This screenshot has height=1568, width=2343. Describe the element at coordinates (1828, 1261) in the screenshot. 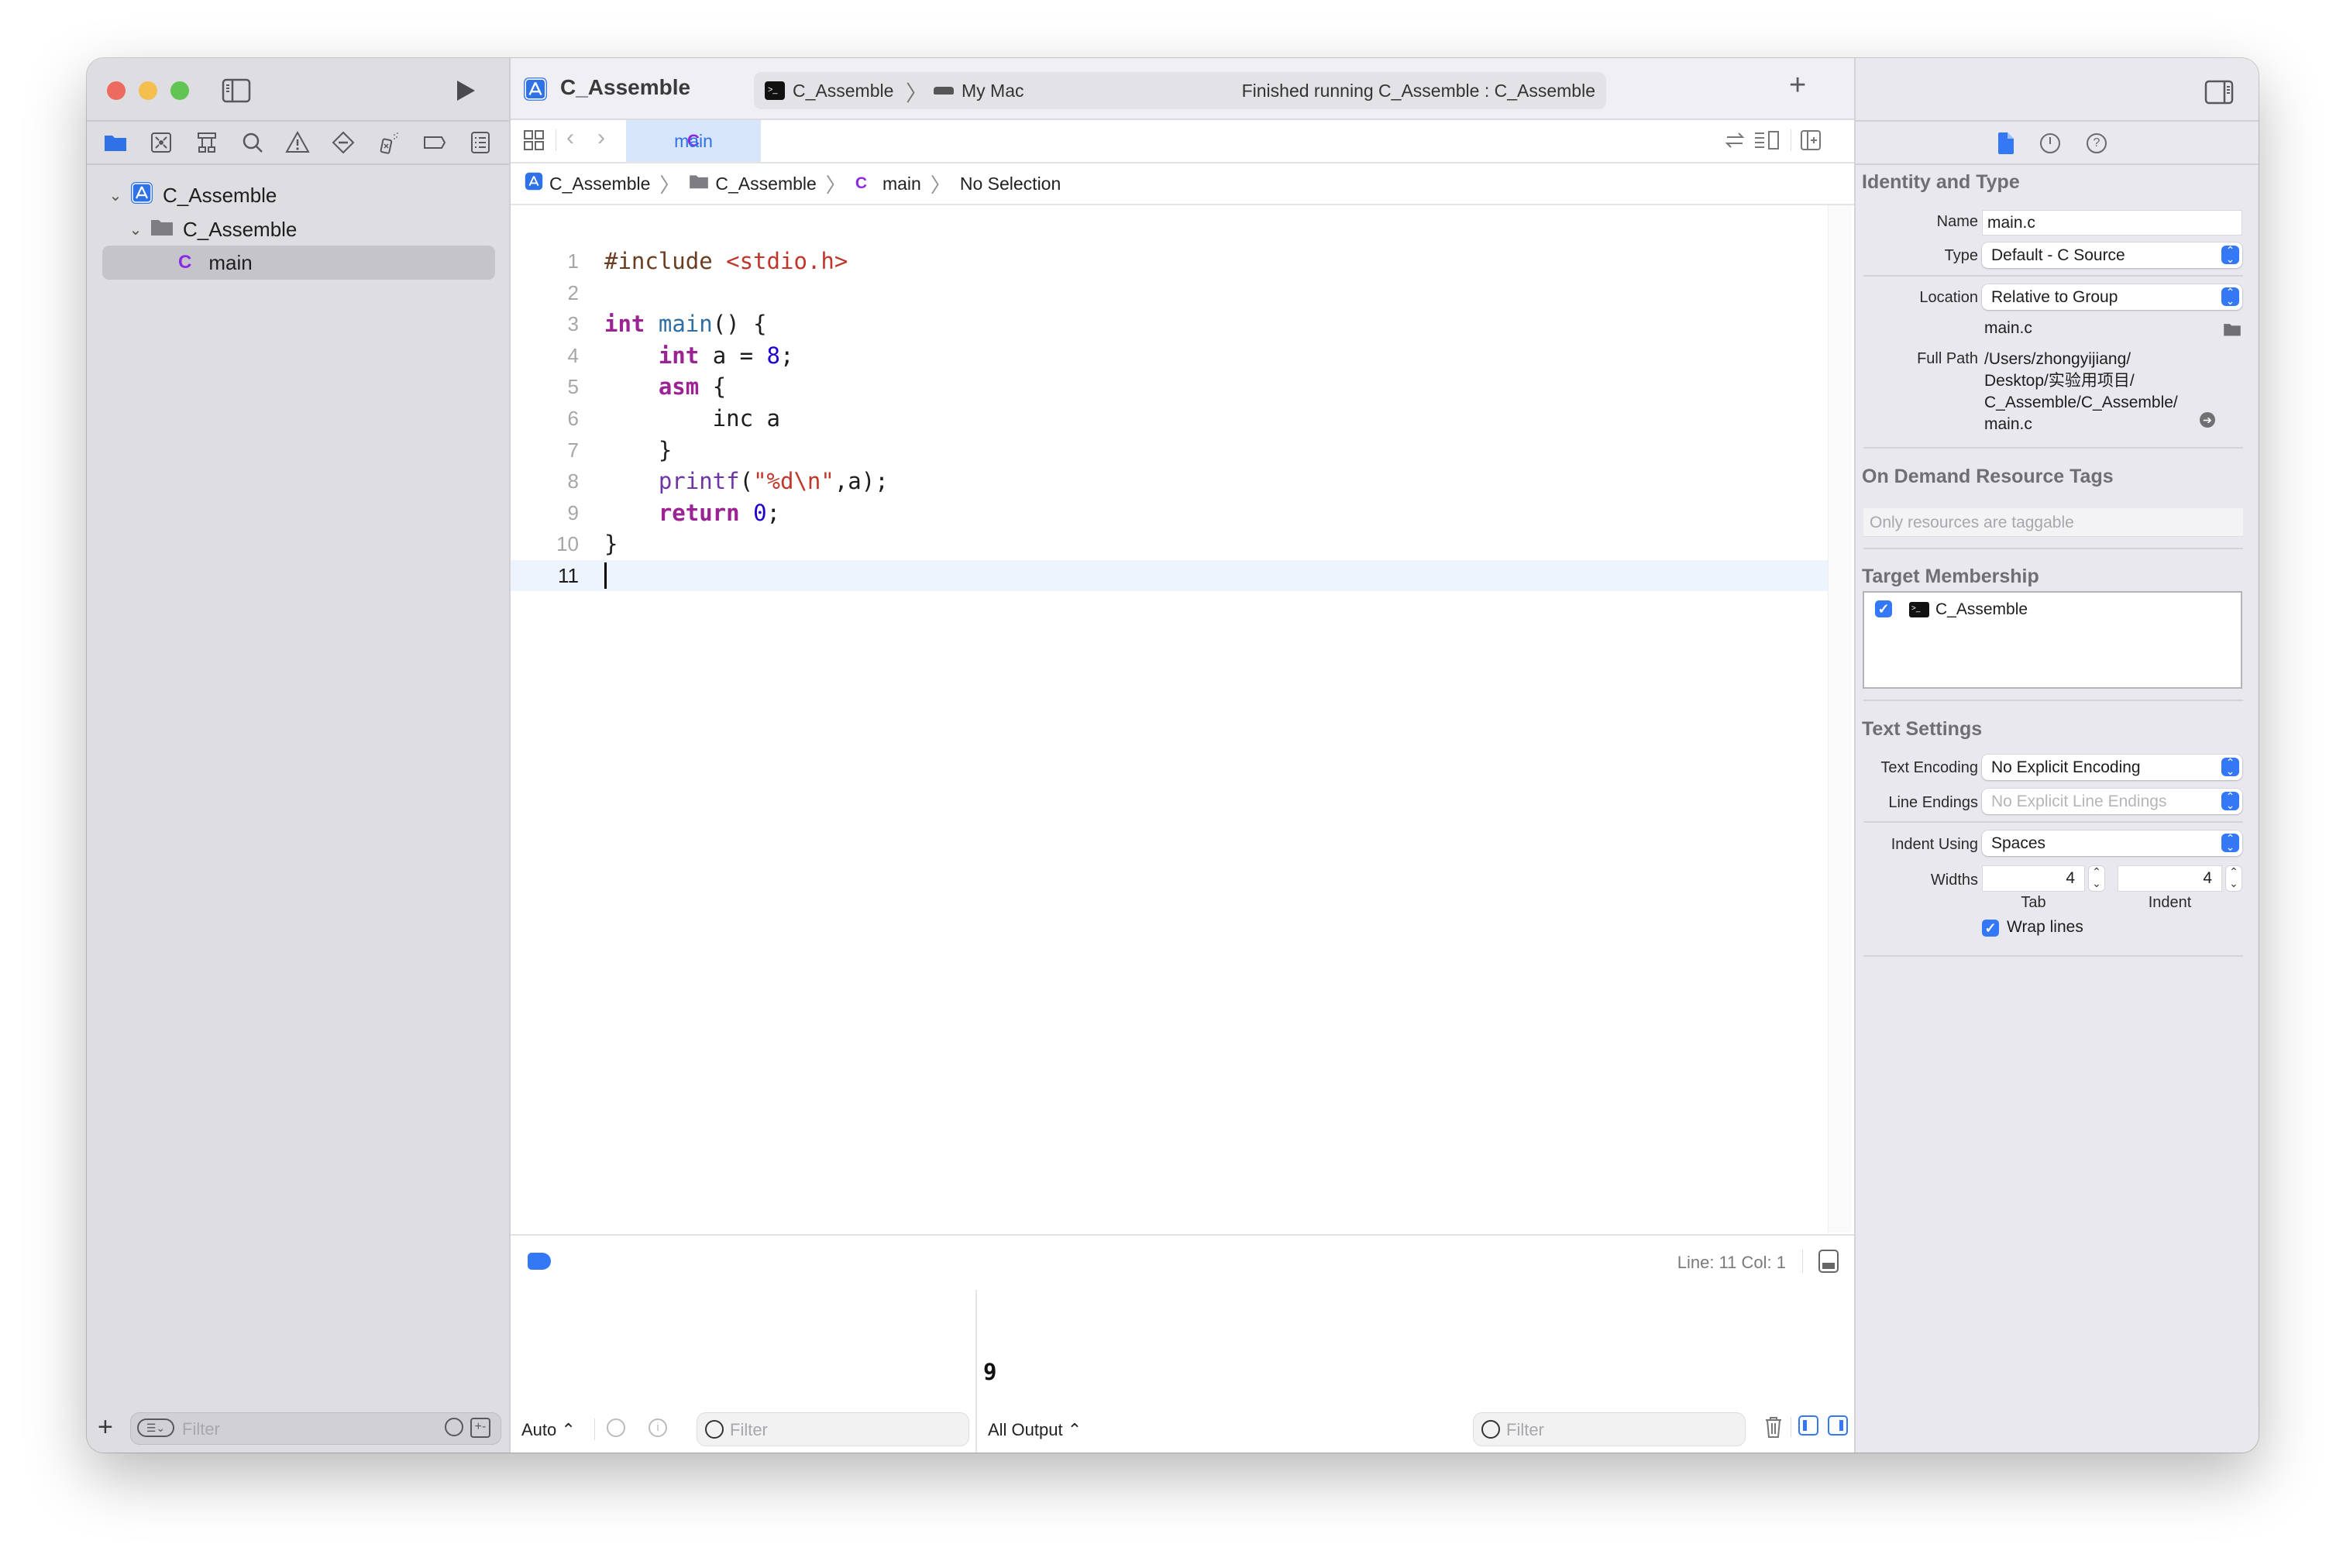

I see `toggle-debug-area-button` at that location.